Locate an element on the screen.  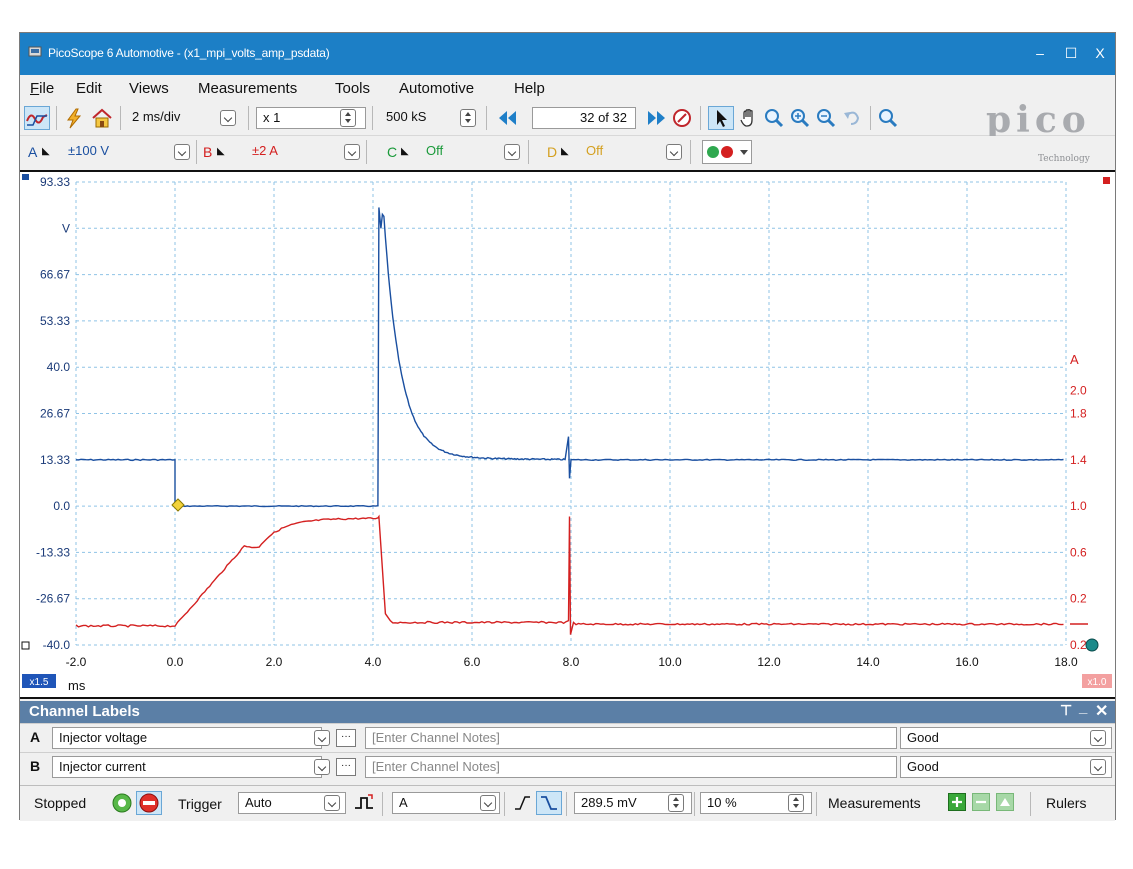
menu-measurements: Measurements is located at coordinates (247, 88).